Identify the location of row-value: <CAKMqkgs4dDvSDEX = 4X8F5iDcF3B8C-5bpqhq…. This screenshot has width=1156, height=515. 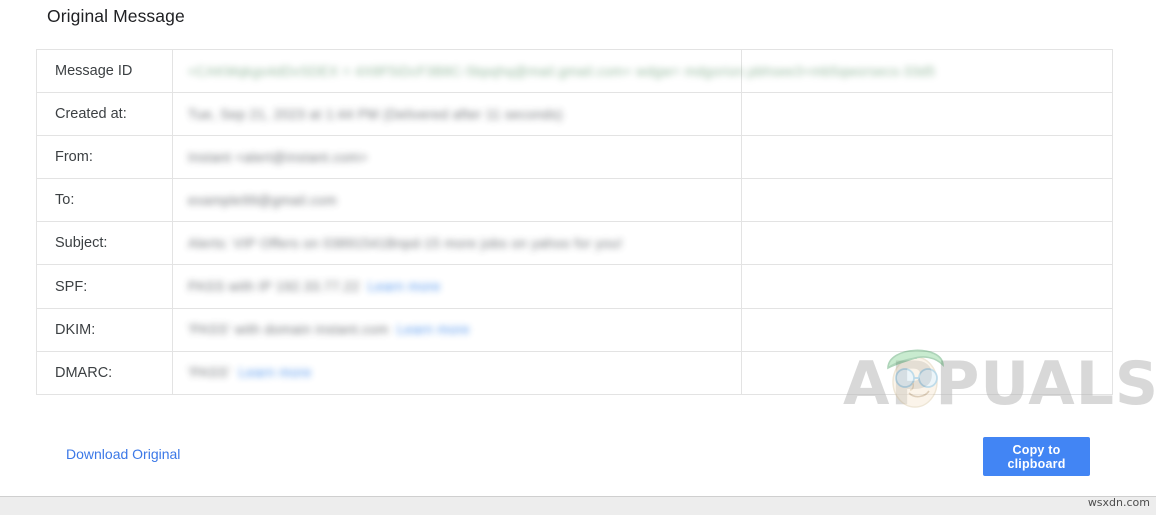
(553, 71).